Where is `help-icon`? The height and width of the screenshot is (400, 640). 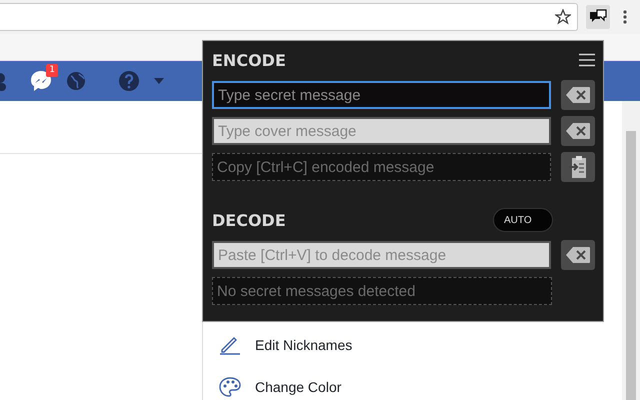
help-icon is located at coordinates (129, 81).